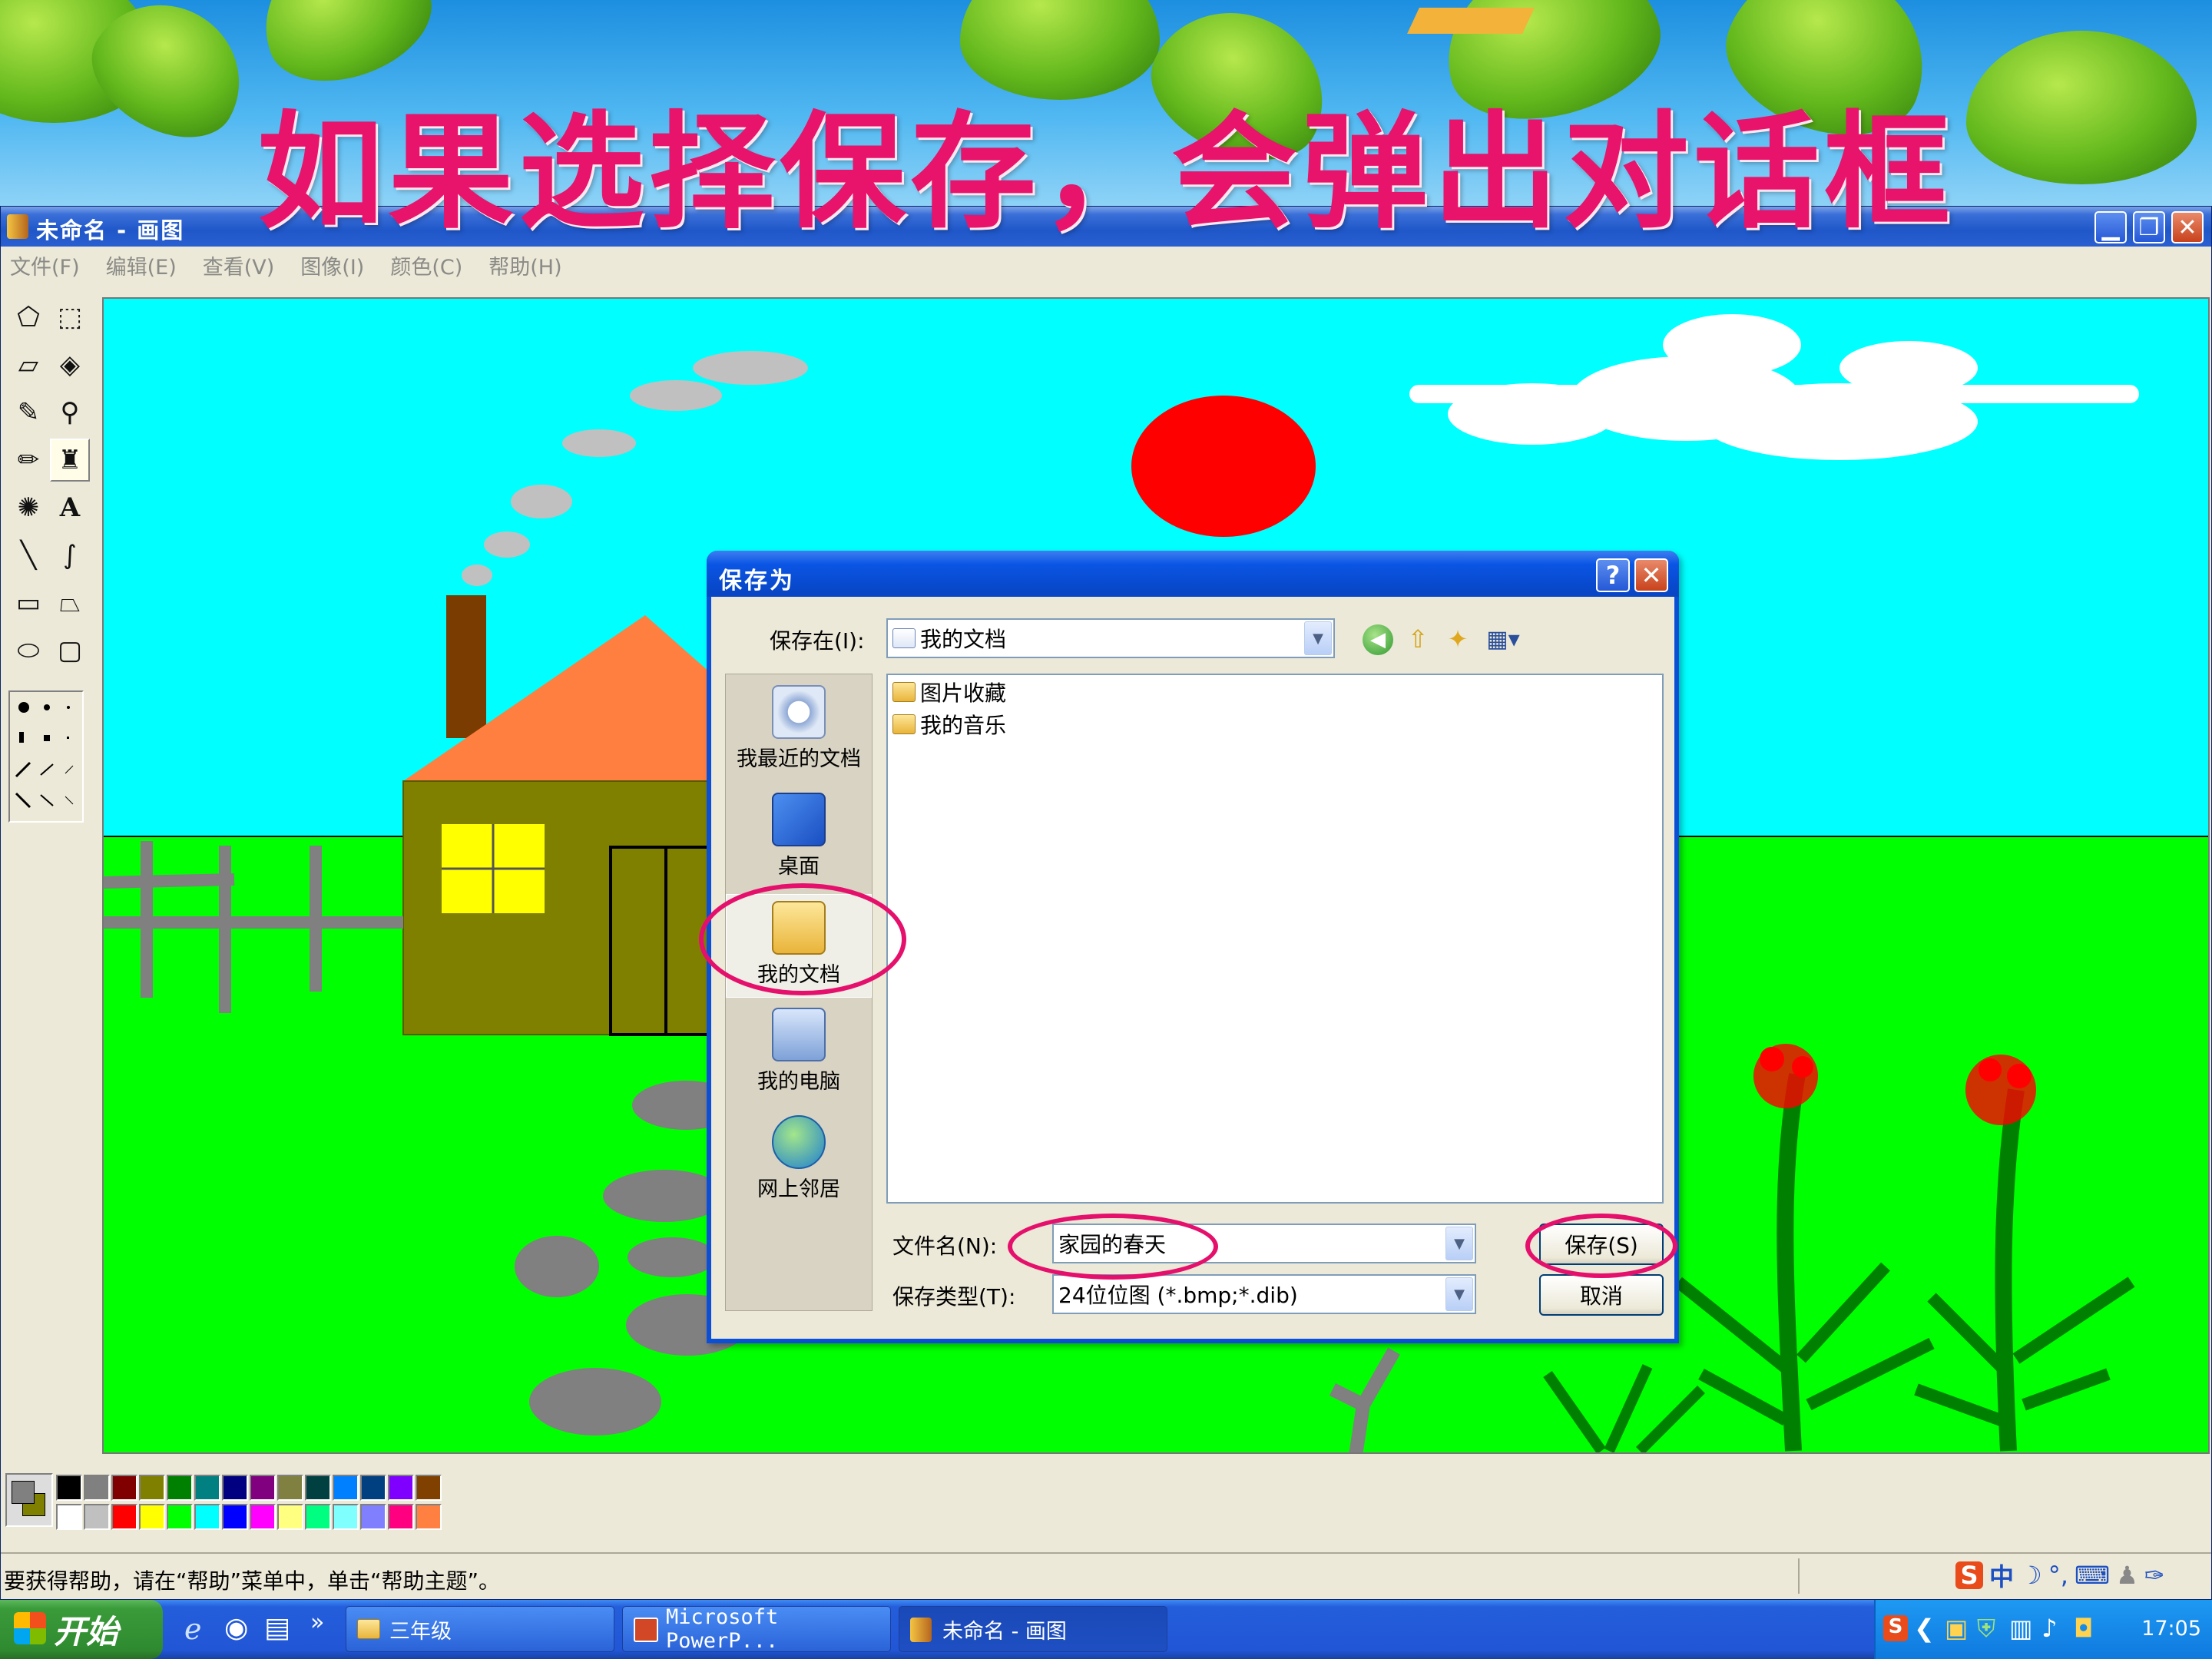 Image resolution: width=2212 pixels, height=1659 pixels. Describe the element at coordinates (1418, 639) in the screenshot. I see `up-folder-icon: ⇧` at that location.